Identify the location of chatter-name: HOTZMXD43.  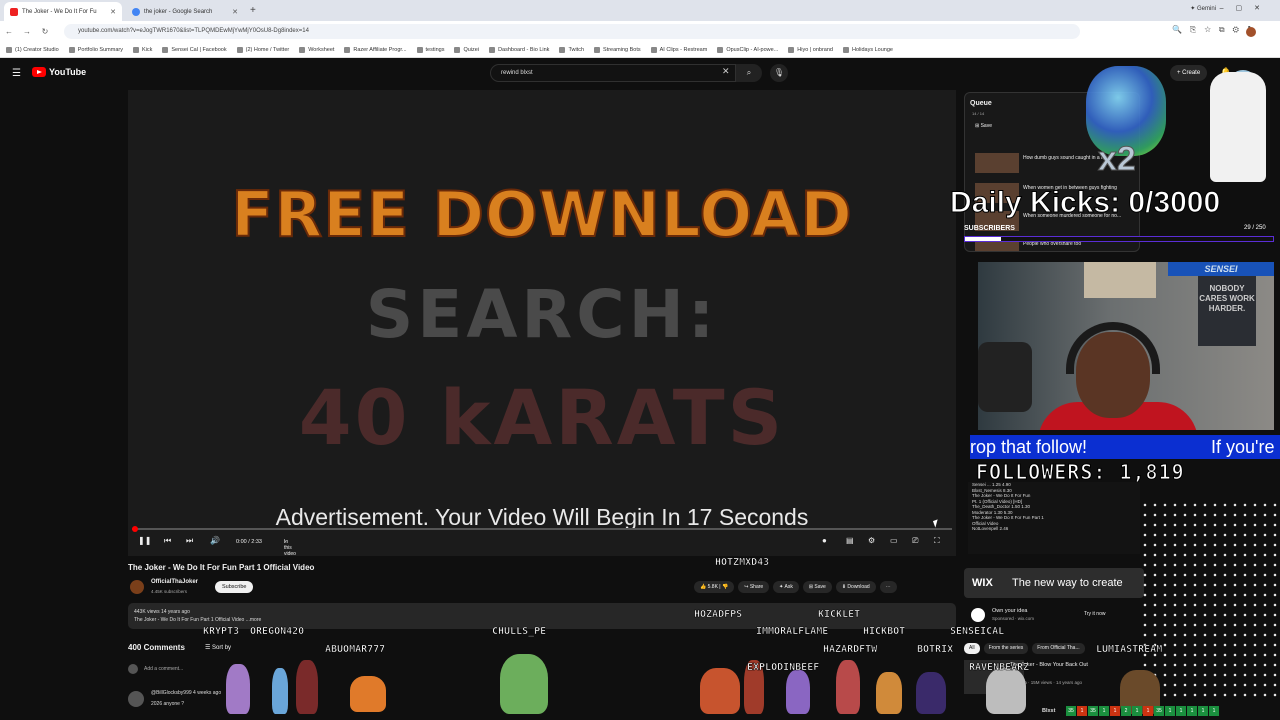
(742, 563).